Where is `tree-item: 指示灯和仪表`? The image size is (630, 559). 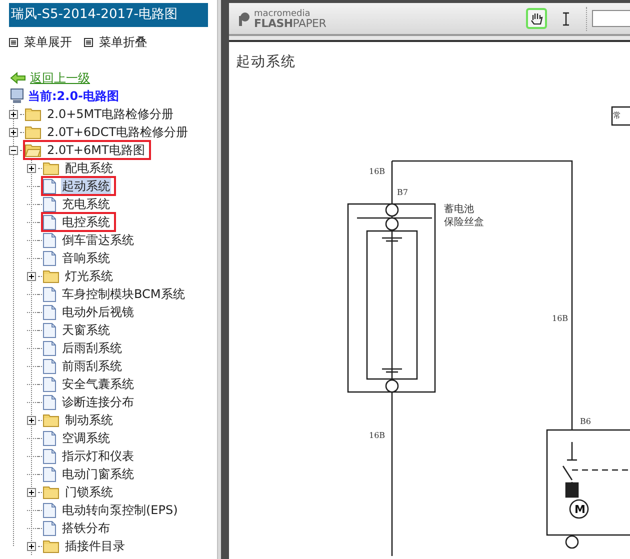 tree-item: 指示灯和仪表 is located at coordinates (90, 456).